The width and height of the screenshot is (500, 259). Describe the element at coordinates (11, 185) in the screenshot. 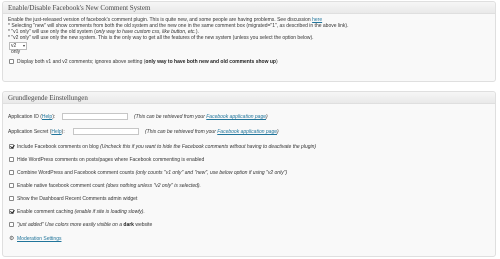

I see `native-count-checkbox` at that location.